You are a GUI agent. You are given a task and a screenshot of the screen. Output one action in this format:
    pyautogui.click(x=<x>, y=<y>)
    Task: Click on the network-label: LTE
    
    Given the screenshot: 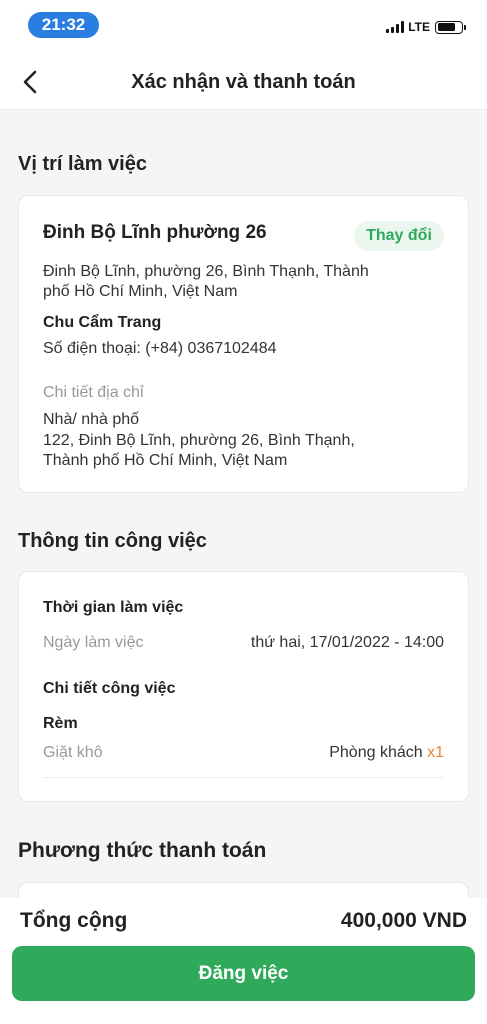 What is the action you would take?
    pyautogui.click(x=419, y=27)
    